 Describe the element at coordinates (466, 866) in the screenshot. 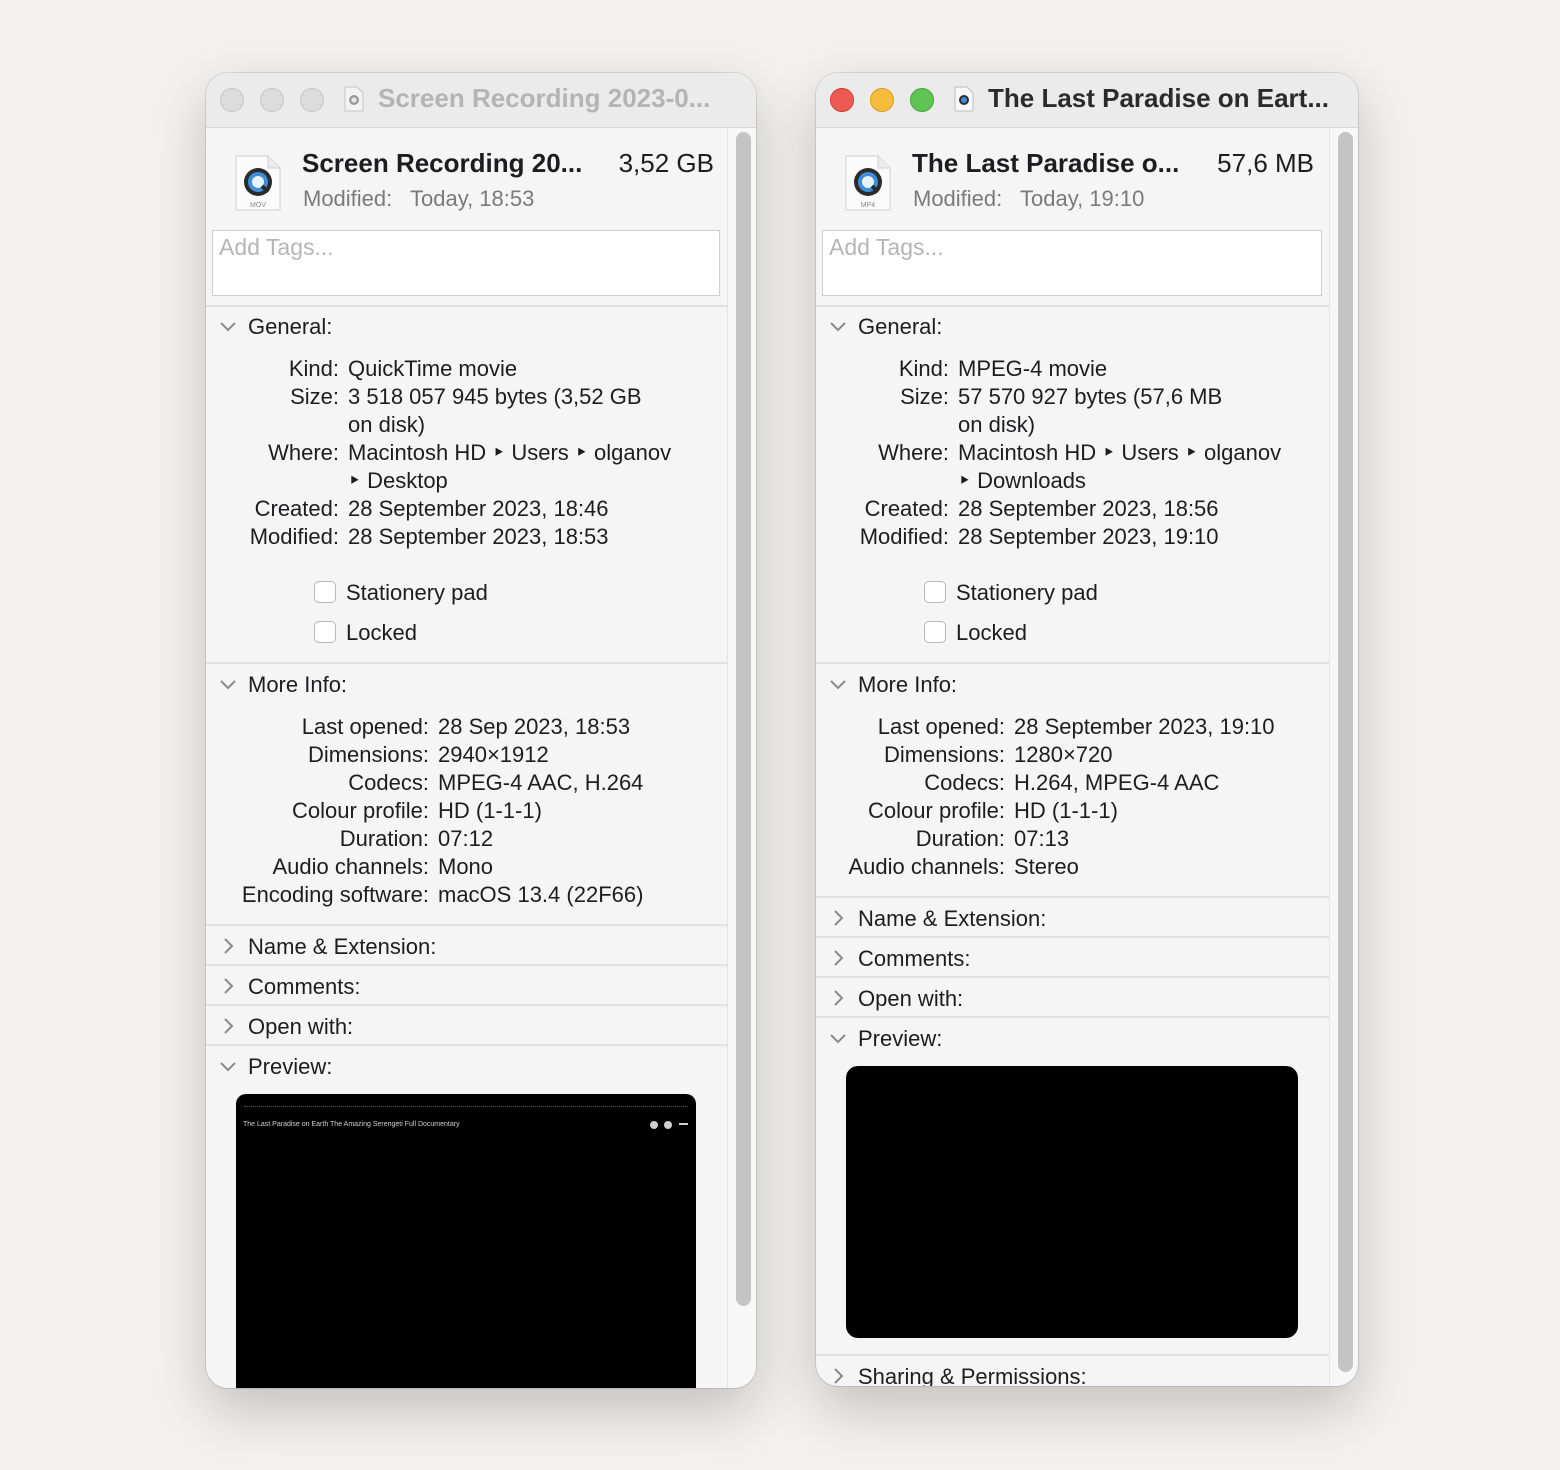

I see `audio-channels-value: Mono` at that location.